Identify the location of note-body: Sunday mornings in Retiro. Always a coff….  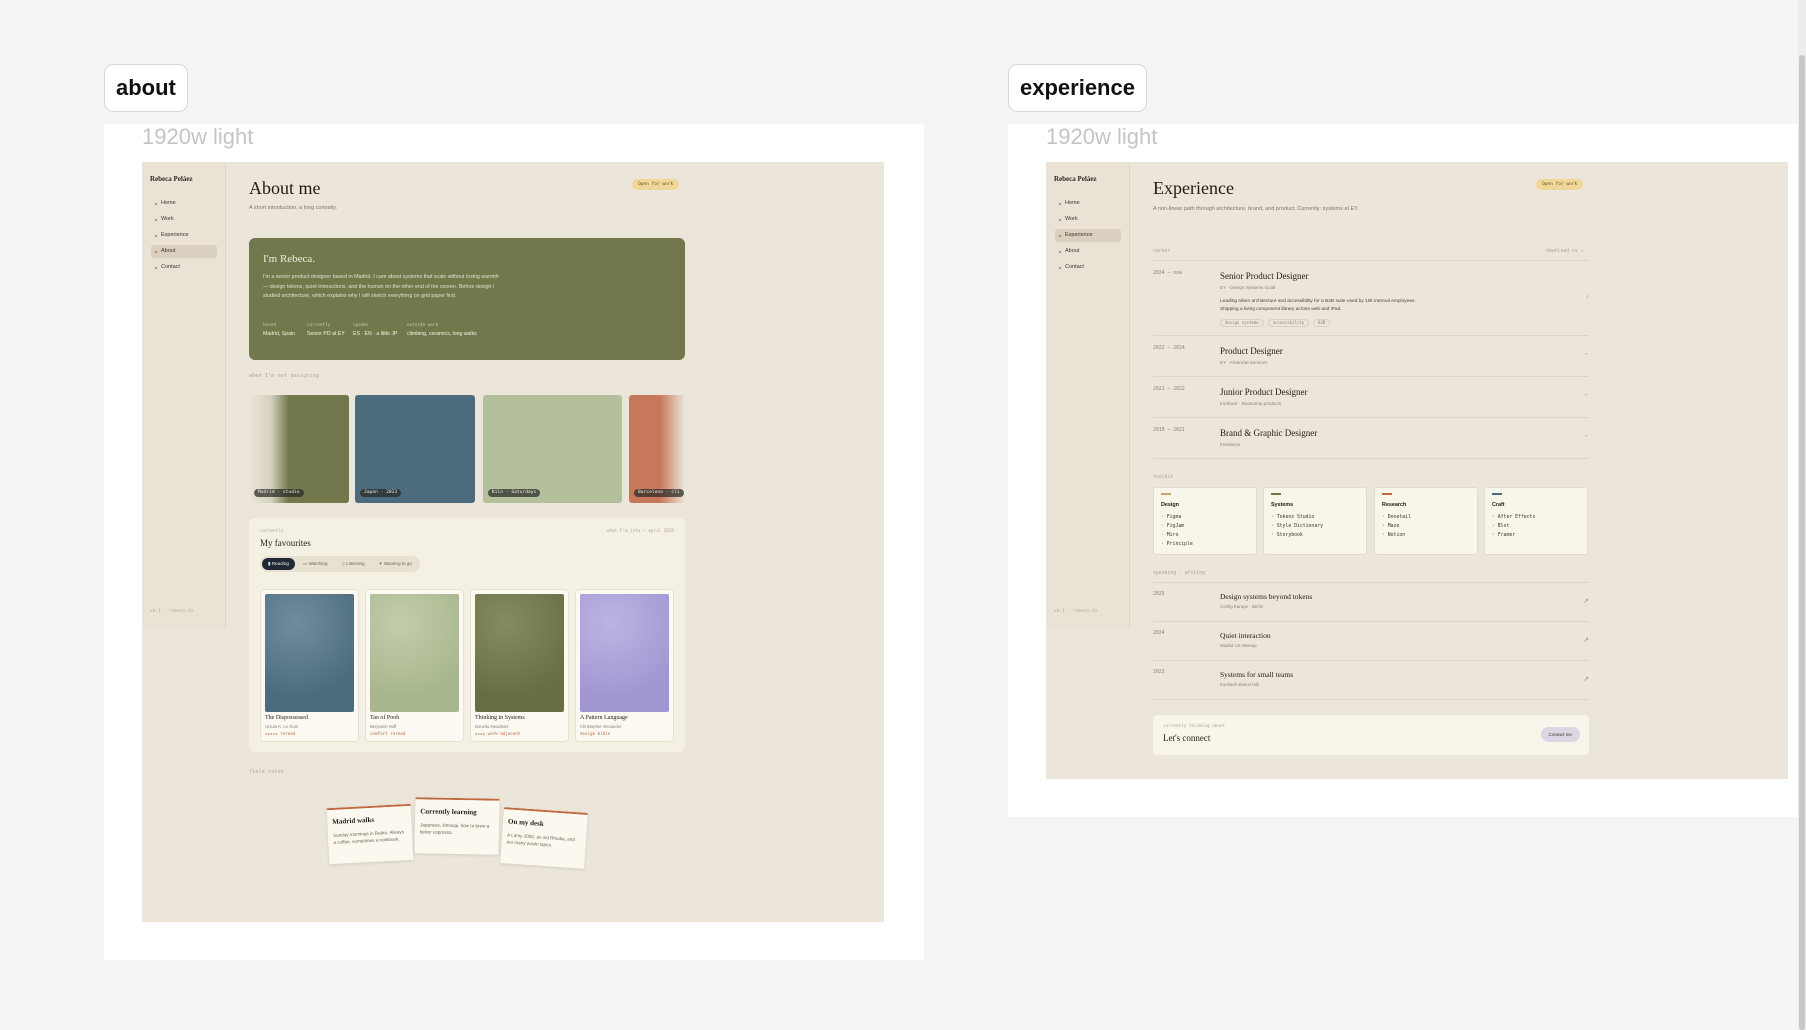
(368, 837).